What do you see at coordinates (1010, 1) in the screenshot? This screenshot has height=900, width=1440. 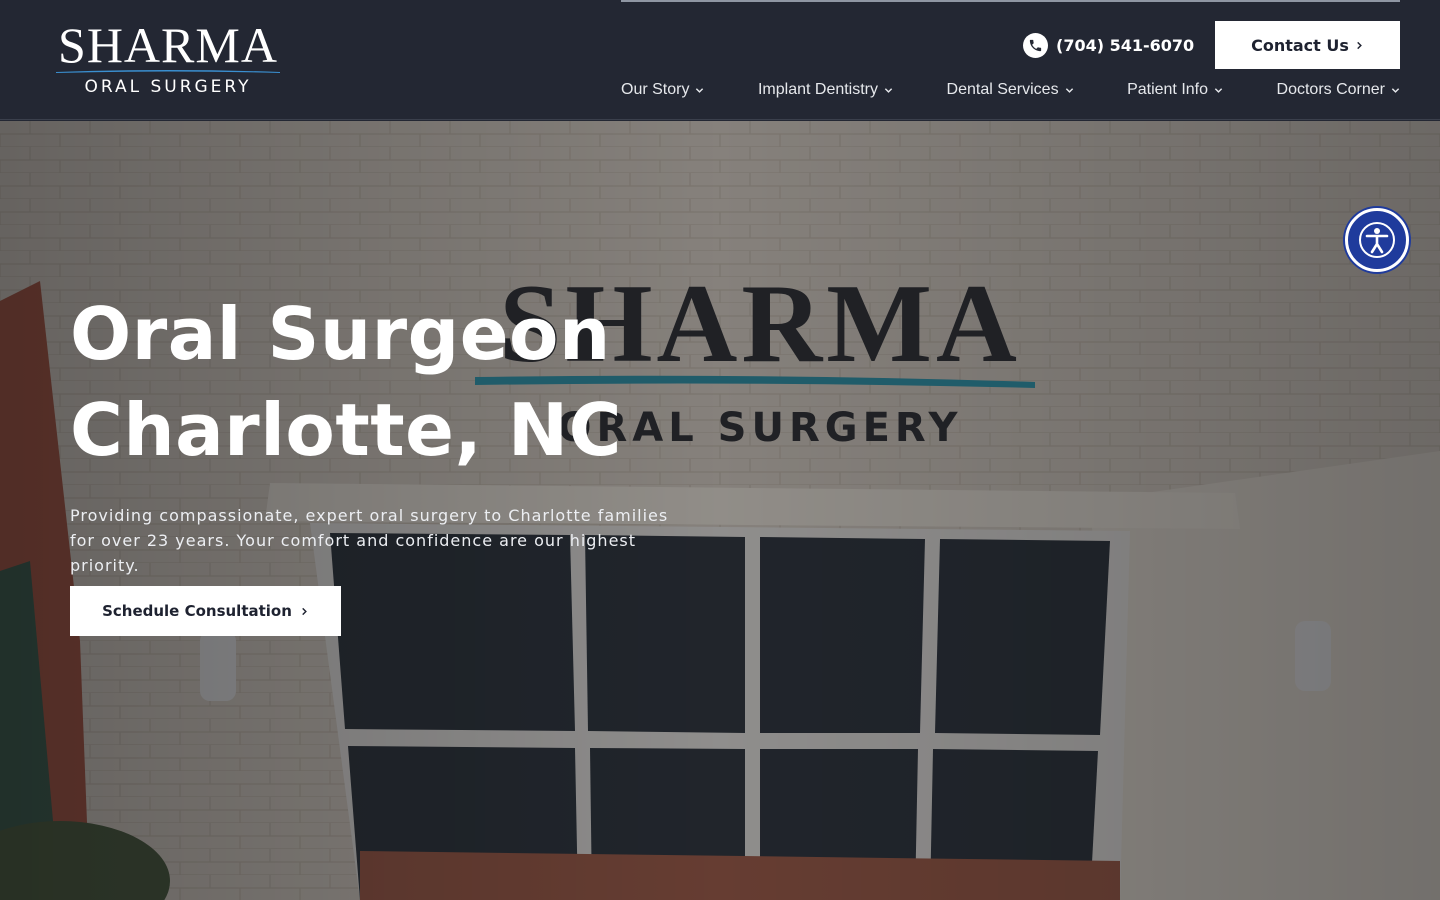 I see `header-divider` at bounding box center [1010, 1].